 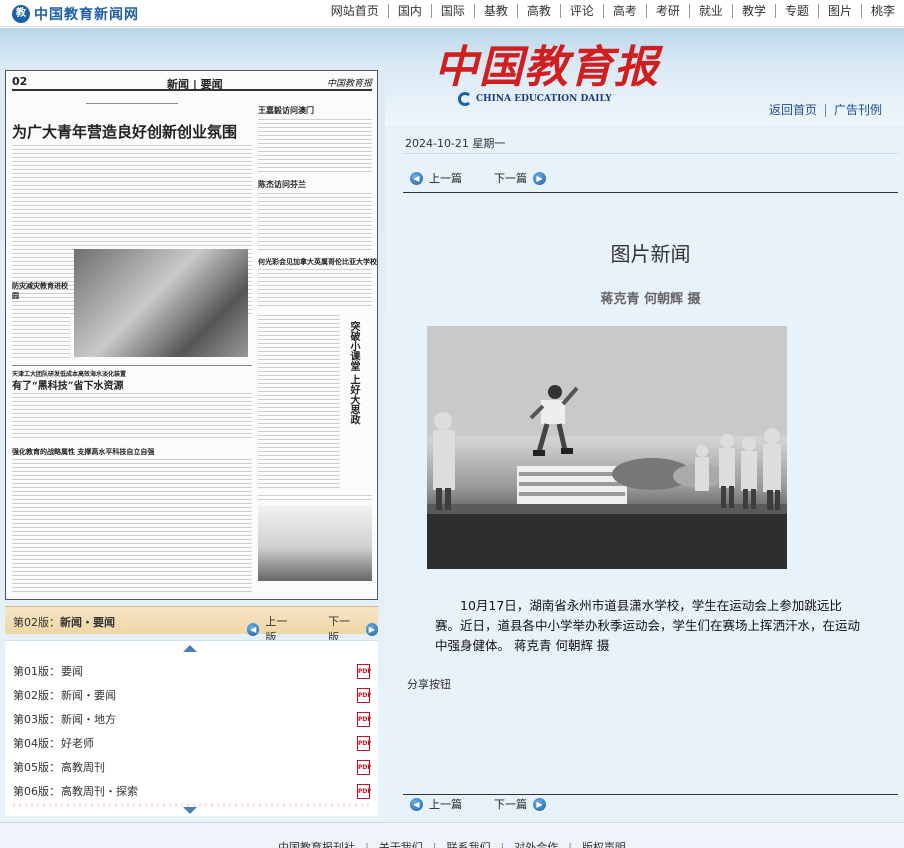 I want to click on prev-edition-icon: ◀, so click(x=253, y=629).